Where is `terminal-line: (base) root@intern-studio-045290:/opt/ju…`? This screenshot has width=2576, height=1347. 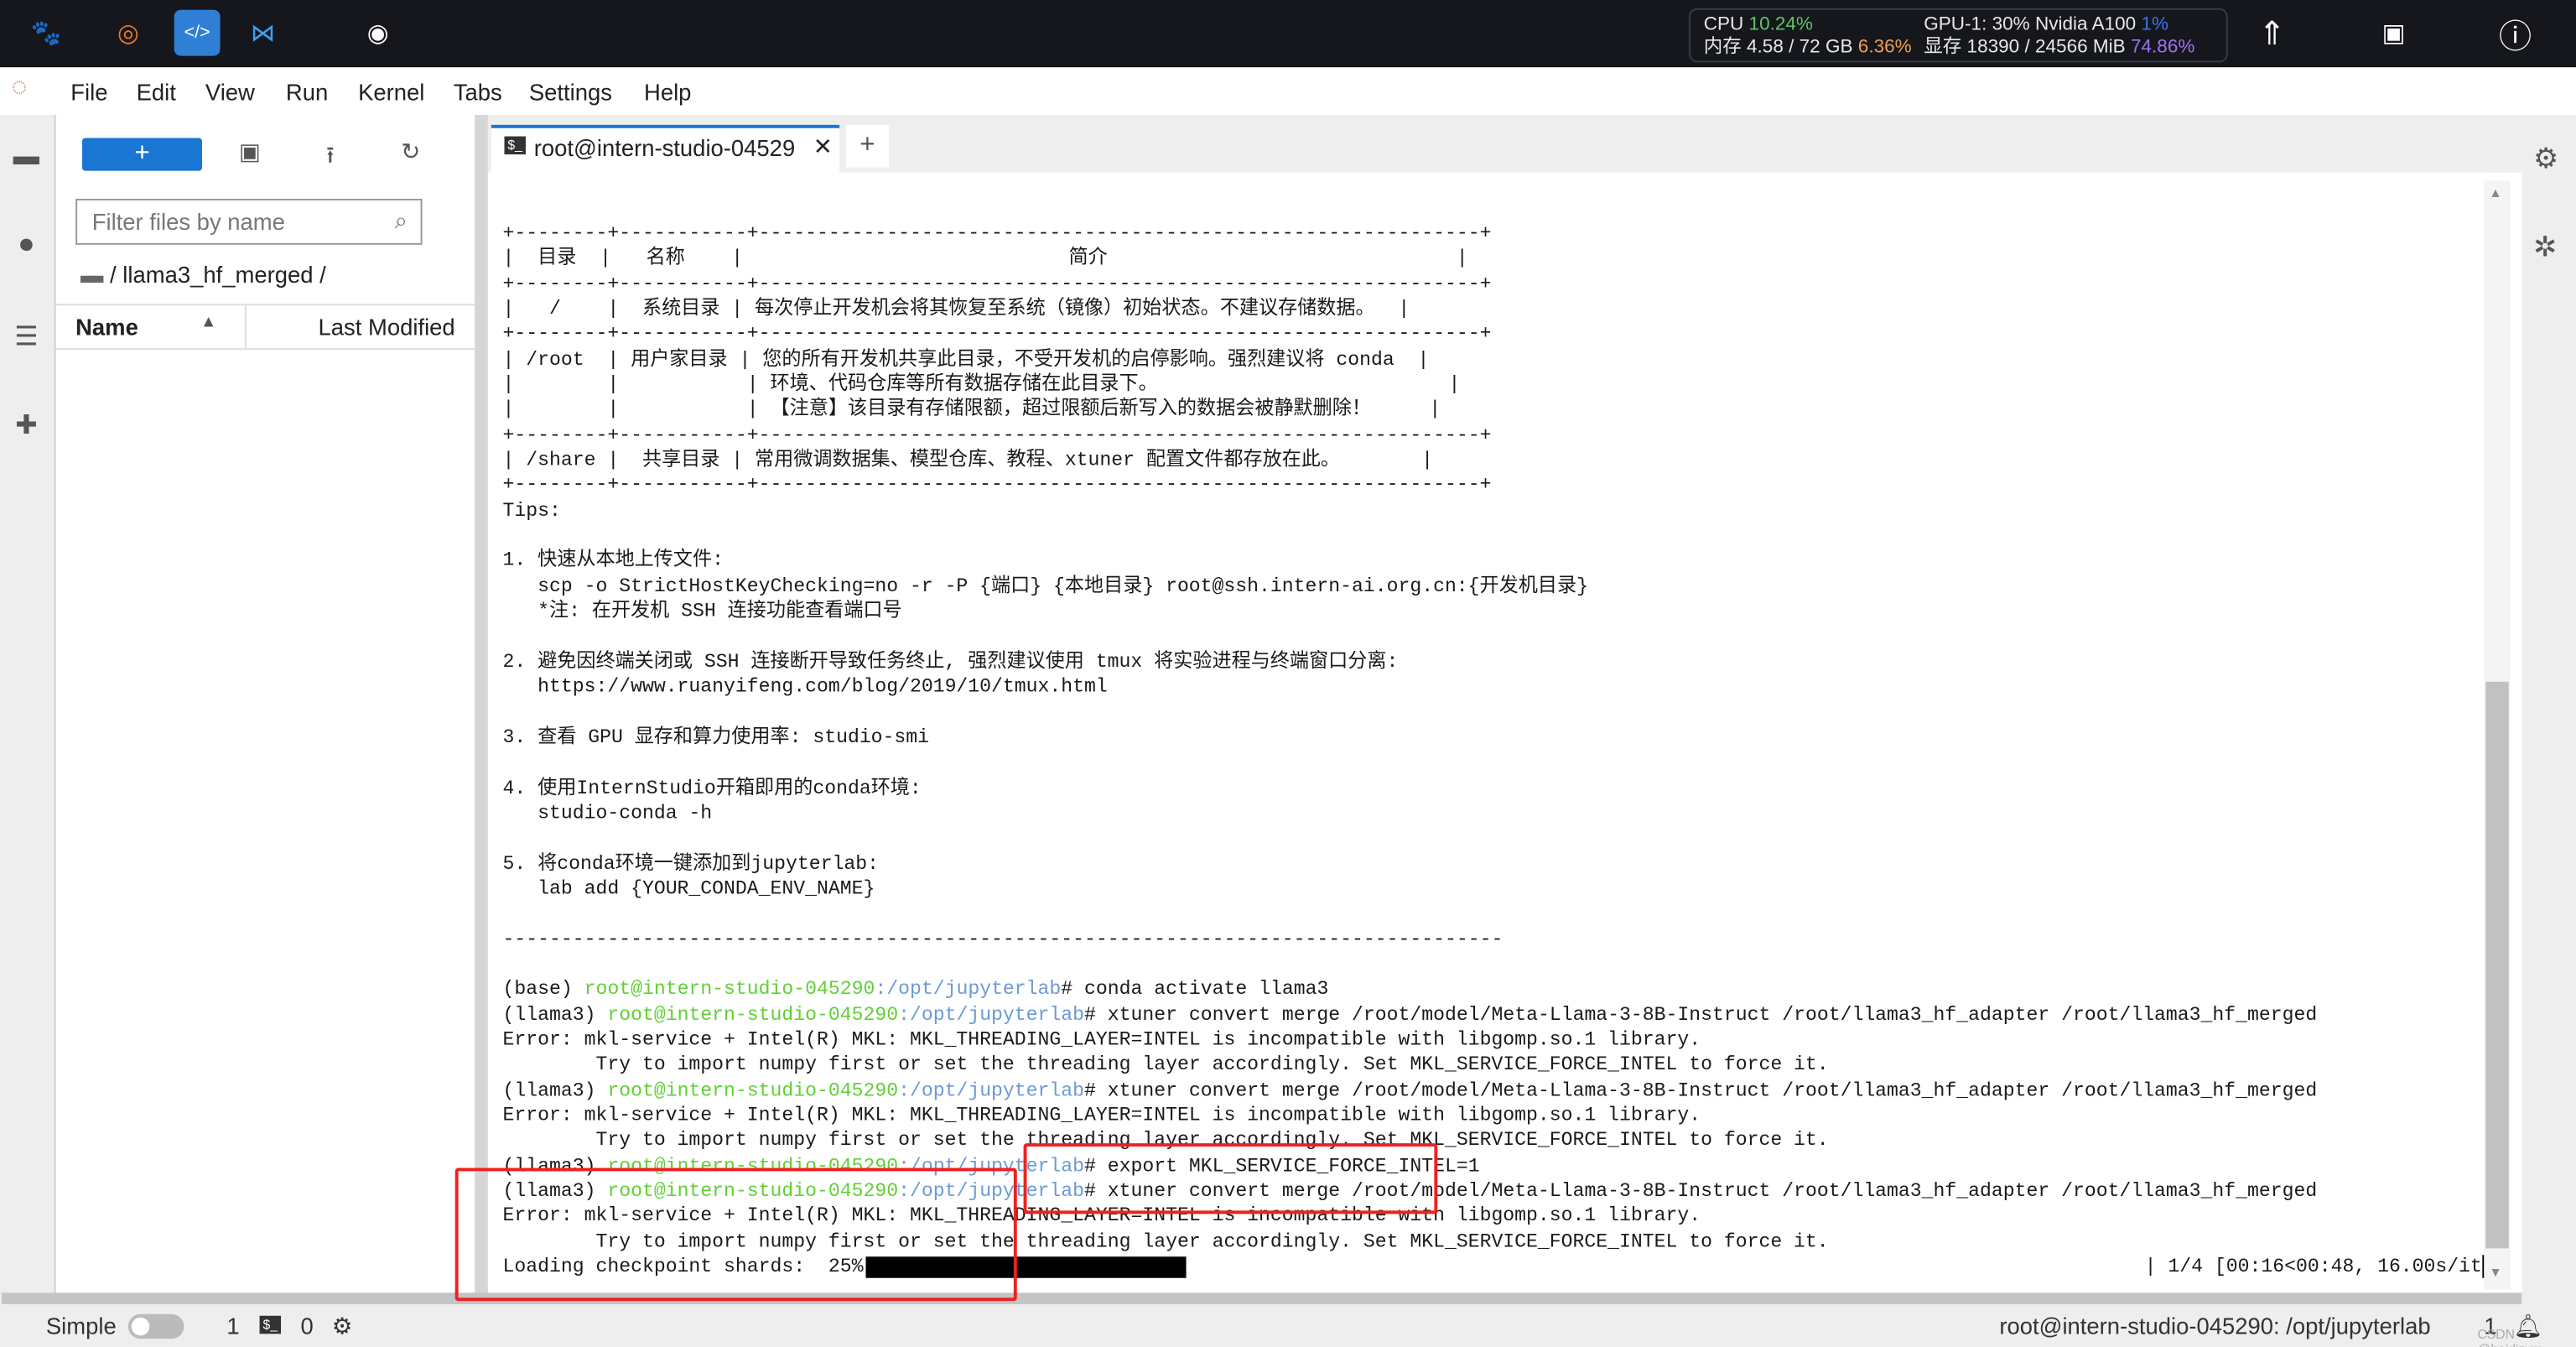
terminal-line: (base) root@intern-studio-045290:/opt/ju… is located at coordinates (1499, 991).